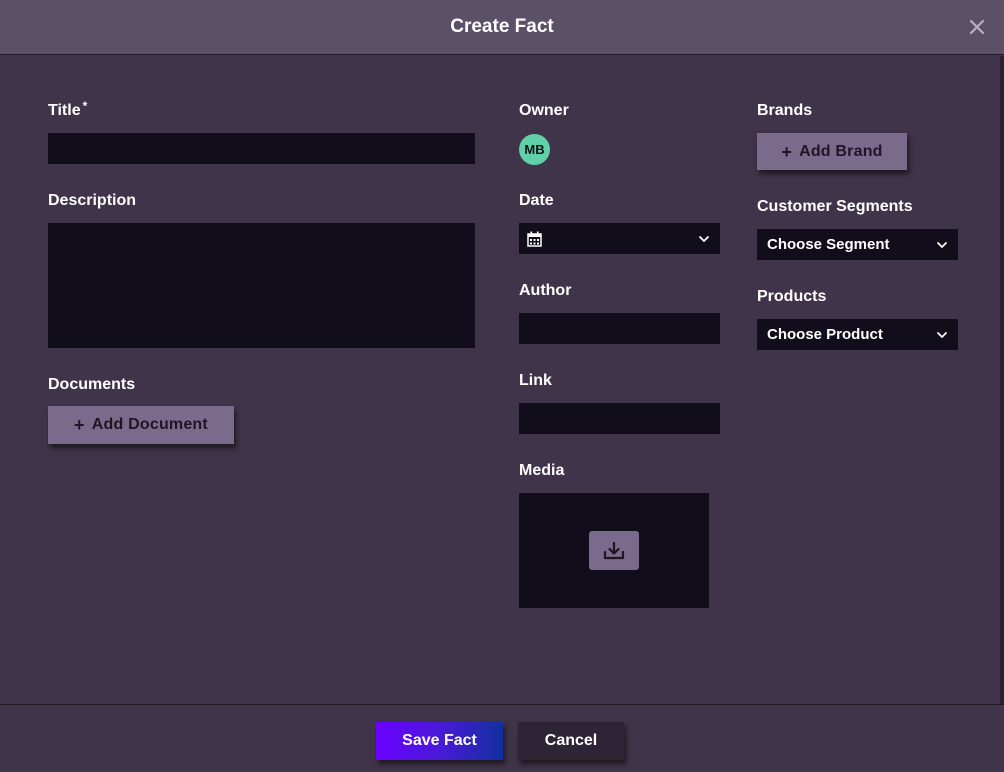  Describe the element at coordinates (439, 741) in the screenshot. I see `save-fact-button: Save Fact` at that location.